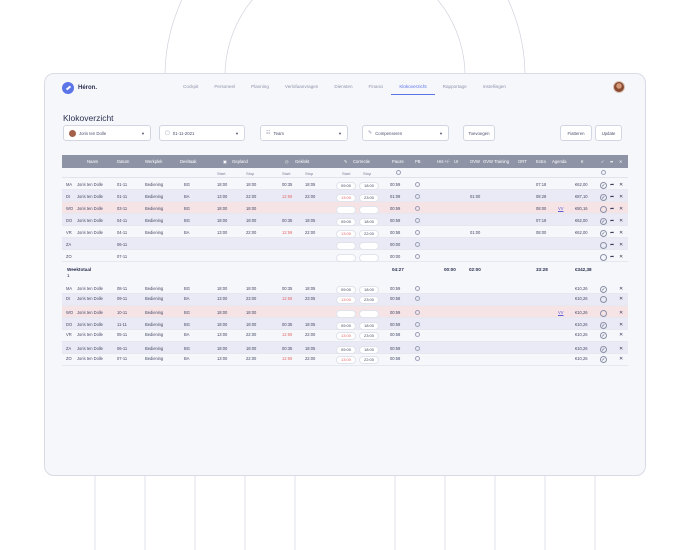 Image resolution: width=690 pixels, height=550 pixels. What do you see at coordinates (190, 89) in the screenshot?
I see `nav-item: Cockpit` at bounding box center [190, 89].